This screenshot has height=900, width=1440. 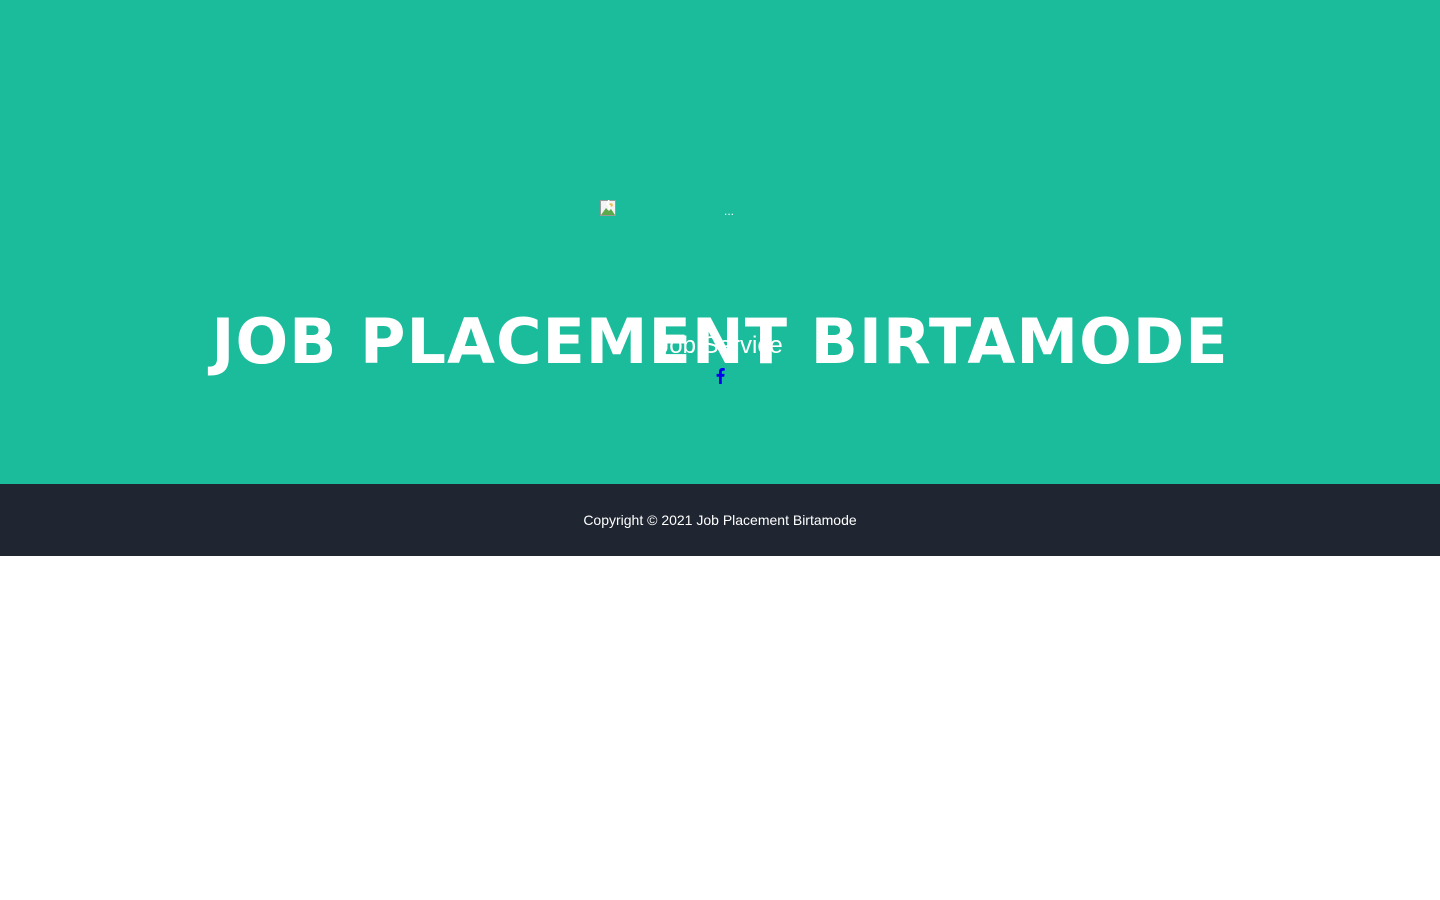 What do you see at coordinates (720, 345) in the screenshot?
I see `page-subtitle: Job Service` at bounding box center [720, 345].